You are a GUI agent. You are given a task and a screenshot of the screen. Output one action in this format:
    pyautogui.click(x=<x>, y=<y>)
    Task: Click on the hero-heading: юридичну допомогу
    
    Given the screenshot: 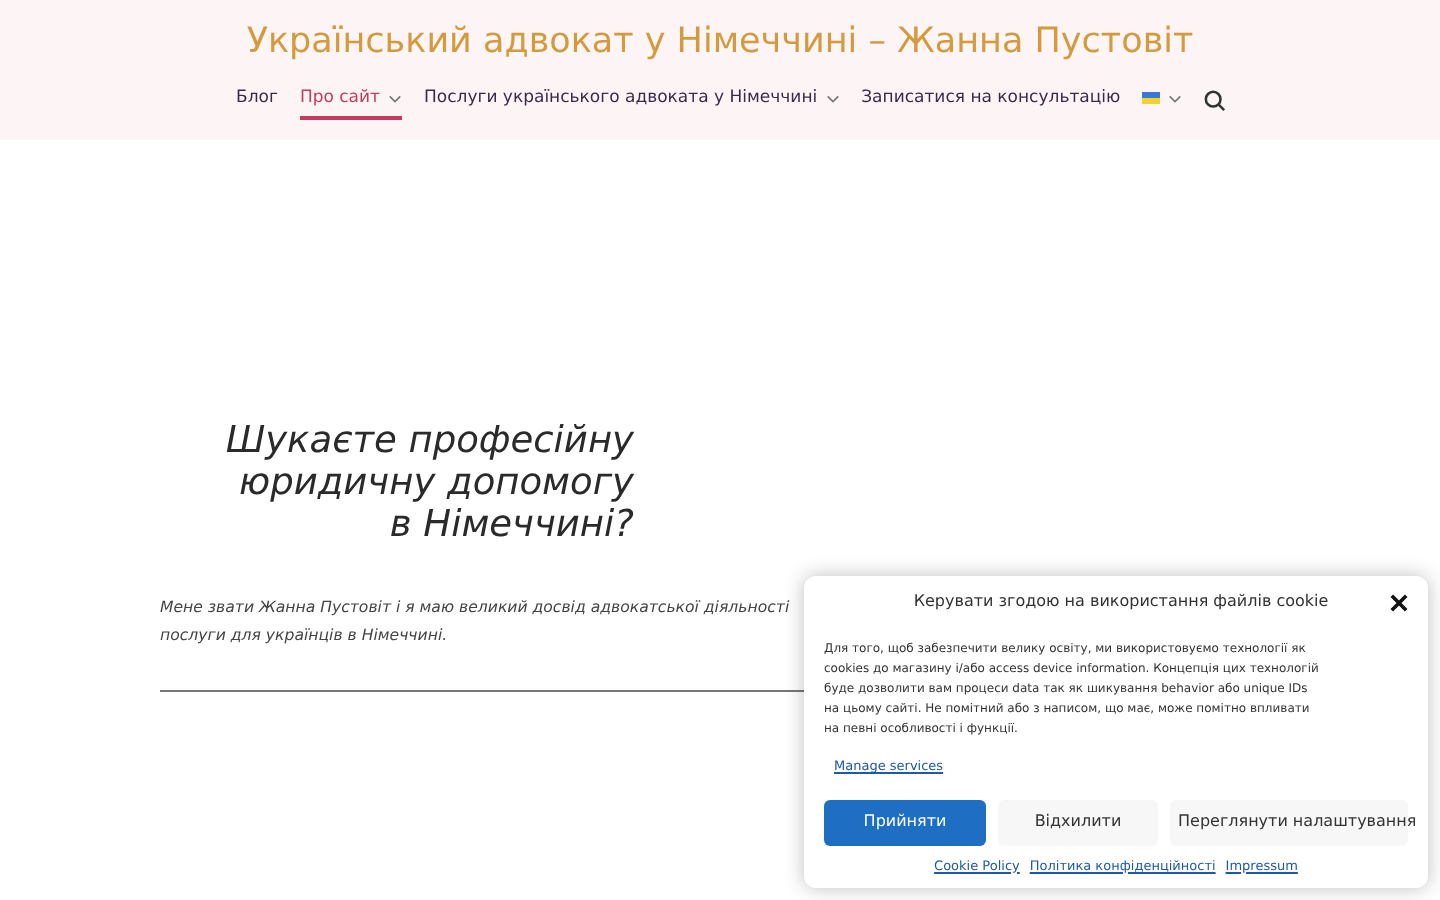 What is the action you would take?
    pyautogui.click(x=436, y=483)
    